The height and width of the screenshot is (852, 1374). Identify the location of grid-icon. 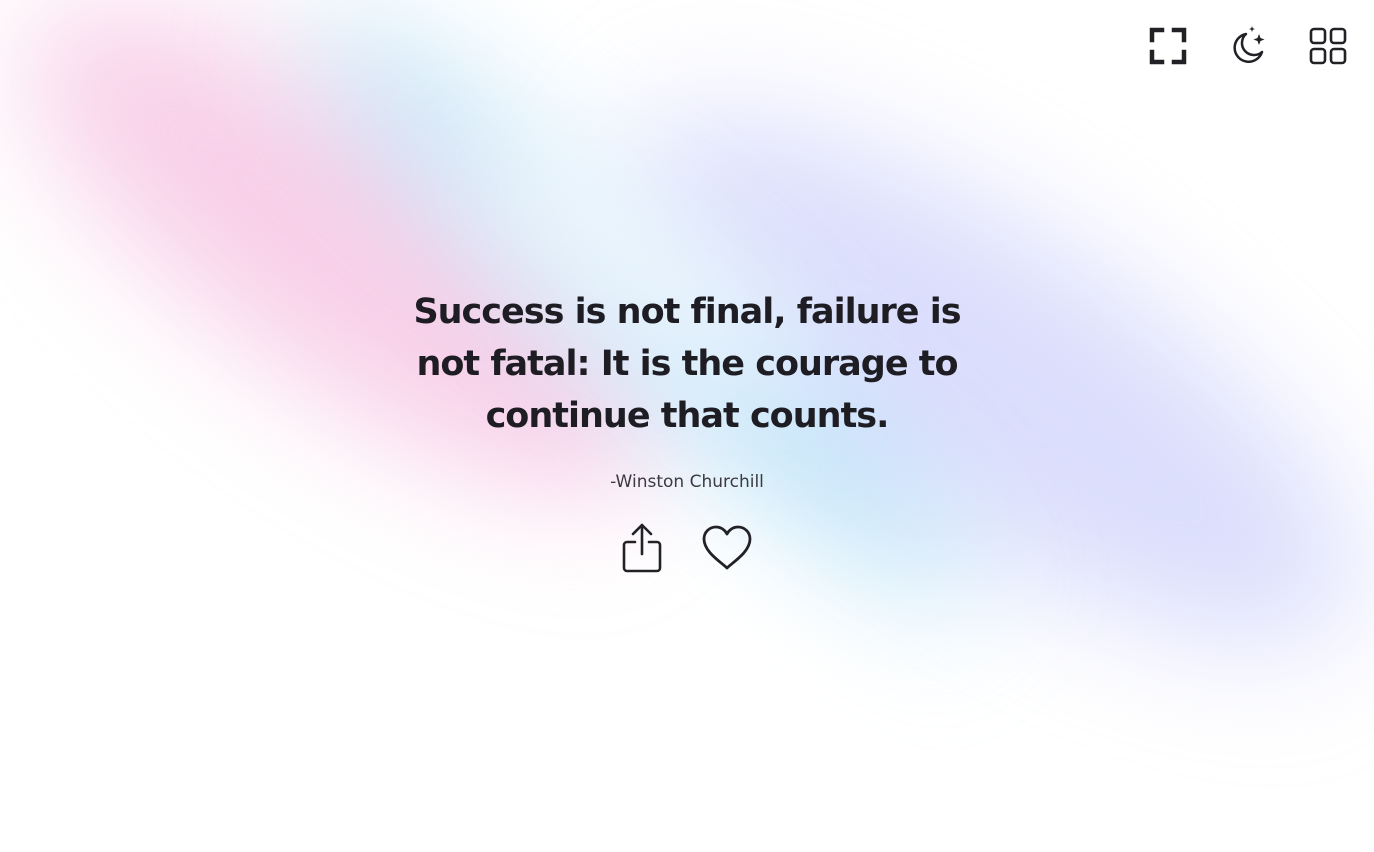
(1328, 46).